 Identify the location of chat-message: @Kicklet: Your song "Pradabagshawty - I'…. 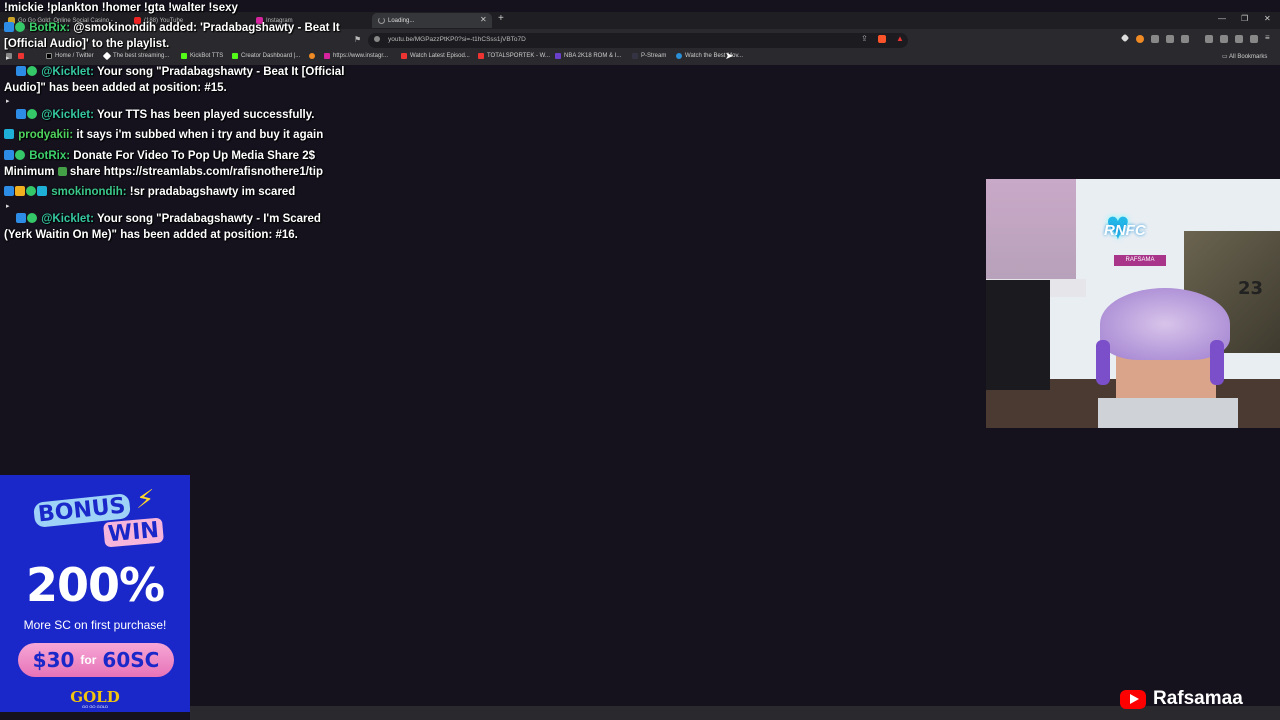
(176, 227).